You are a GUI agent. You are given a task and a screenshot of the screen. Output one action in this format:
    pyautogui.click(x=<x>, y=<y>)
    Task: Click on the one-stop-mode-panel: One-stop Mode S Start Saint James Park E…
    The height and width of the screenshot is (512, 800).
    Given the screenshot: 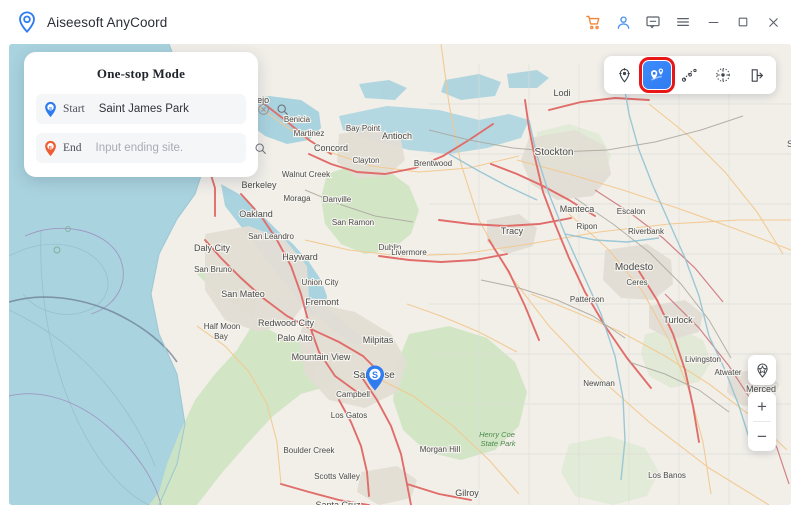 What is the action you would take?
    pyautogui.click(x=156, y=114)
    